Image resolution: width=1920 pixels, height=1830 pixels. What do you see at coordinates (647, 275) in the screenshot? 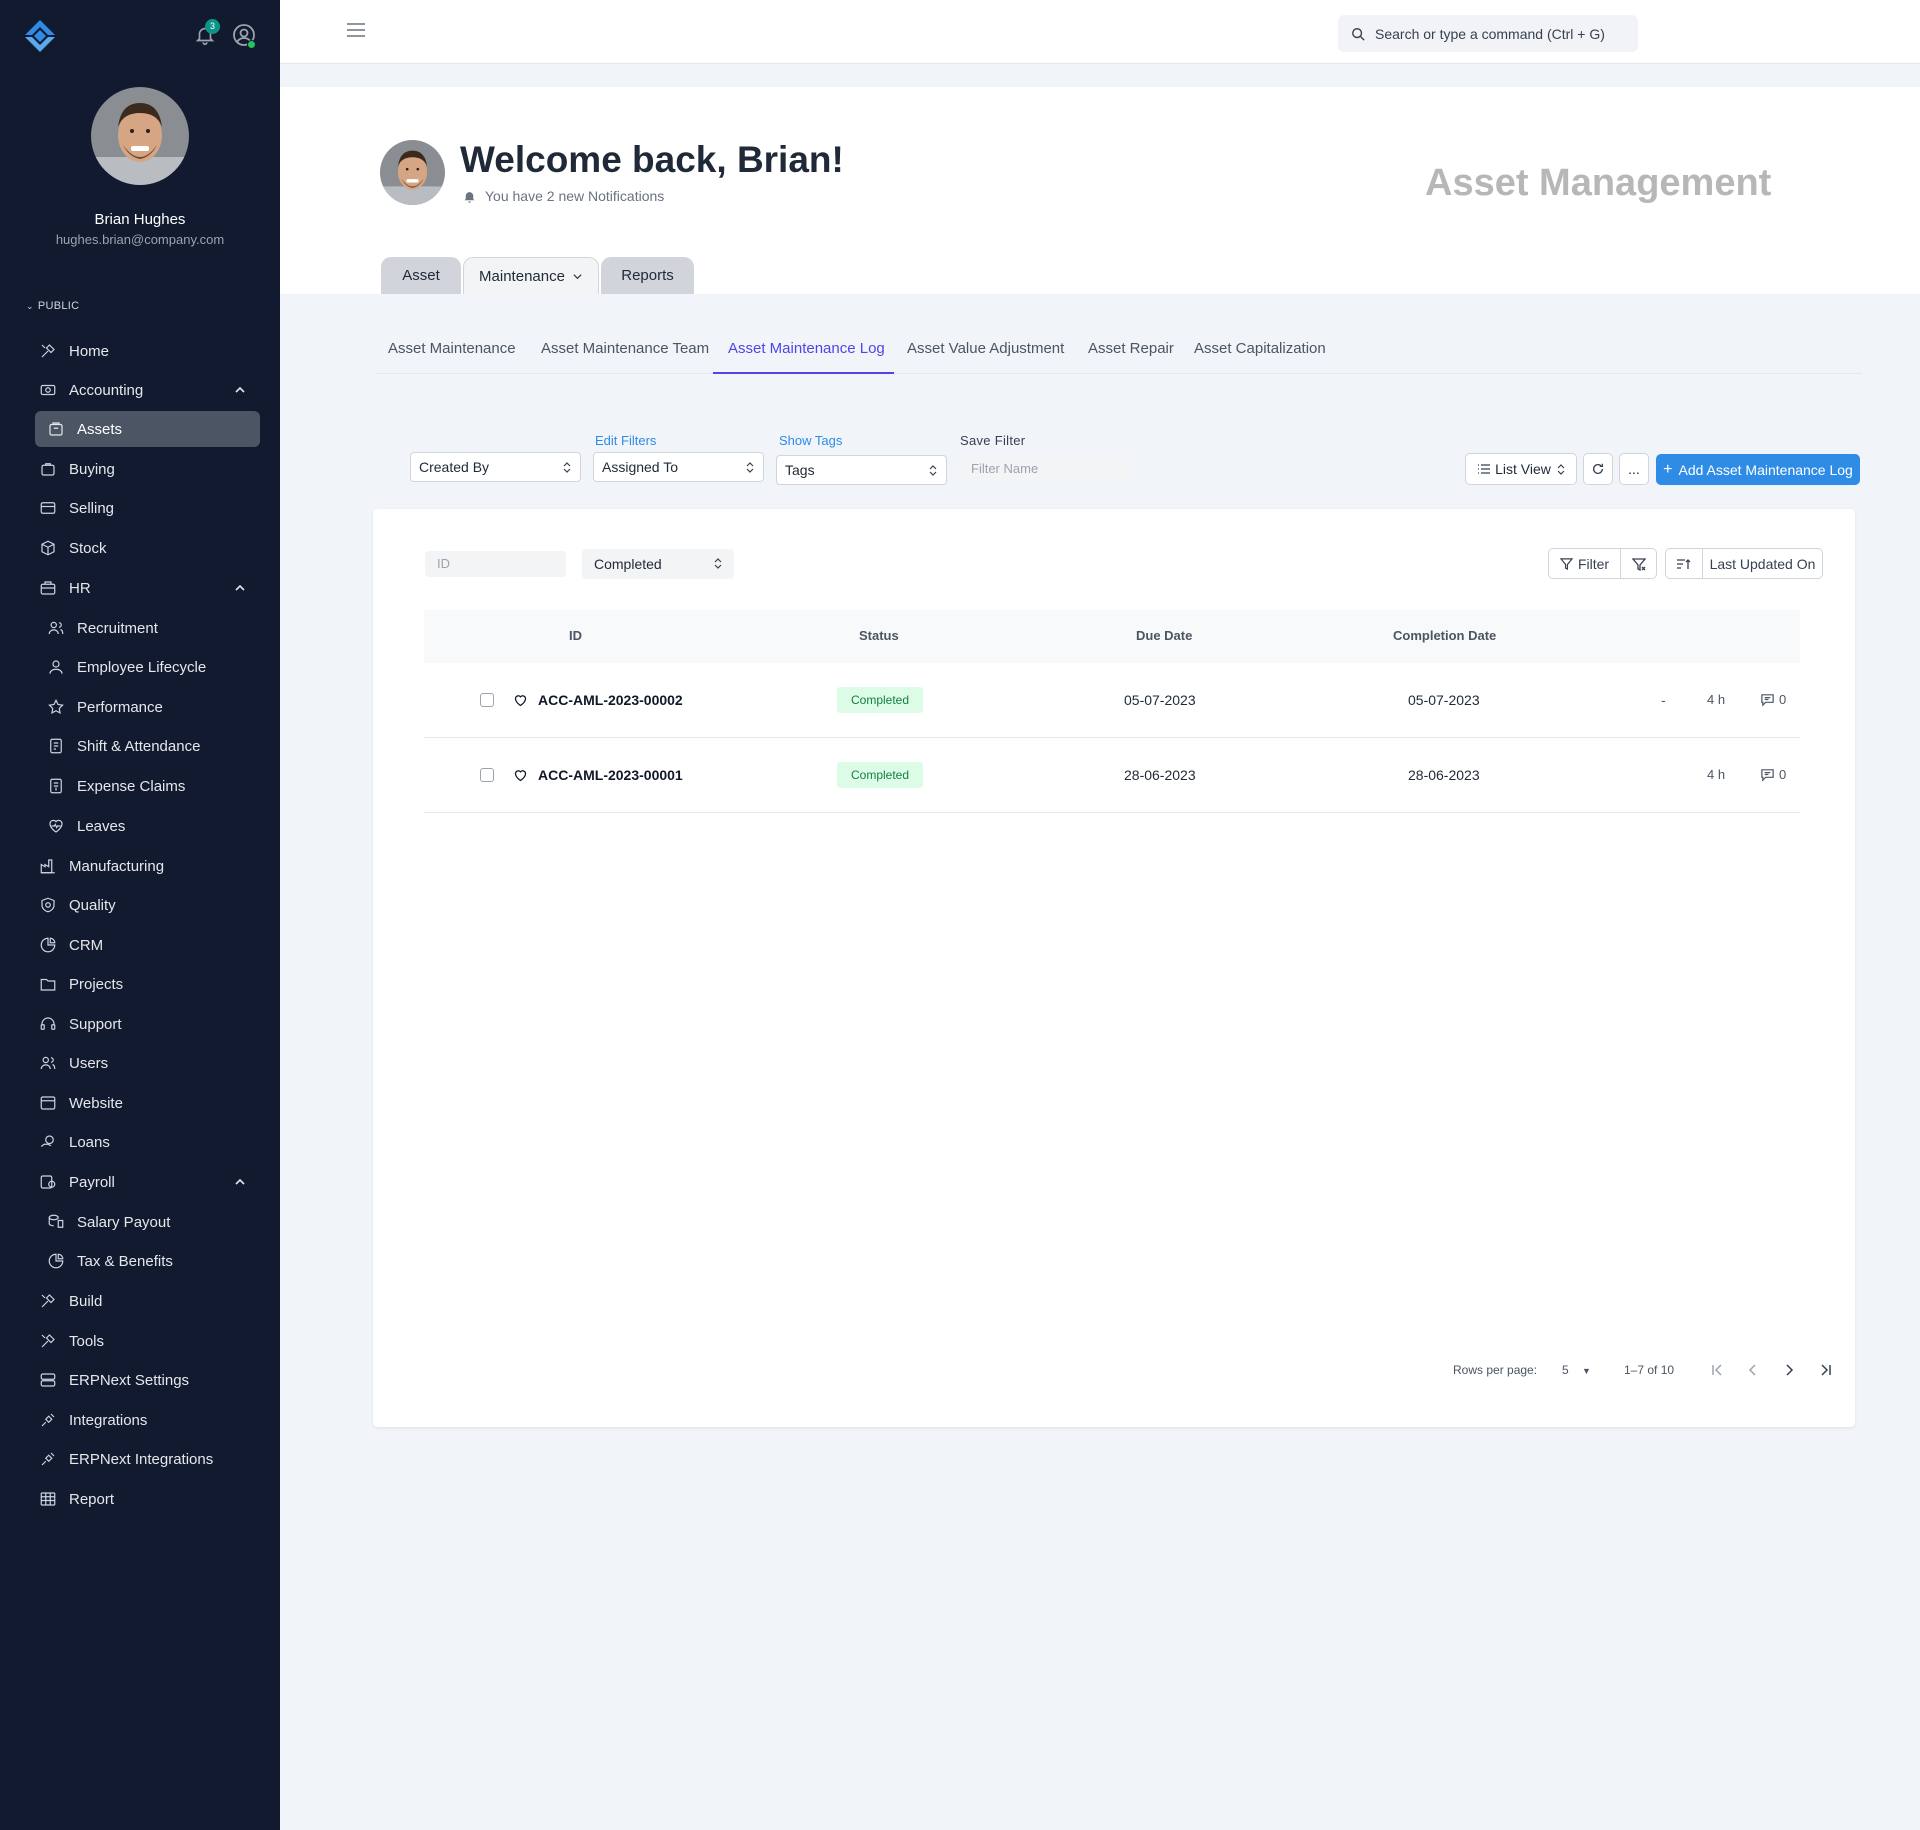
I see `tab-reports: Reports` at bounding box center [647, 275].